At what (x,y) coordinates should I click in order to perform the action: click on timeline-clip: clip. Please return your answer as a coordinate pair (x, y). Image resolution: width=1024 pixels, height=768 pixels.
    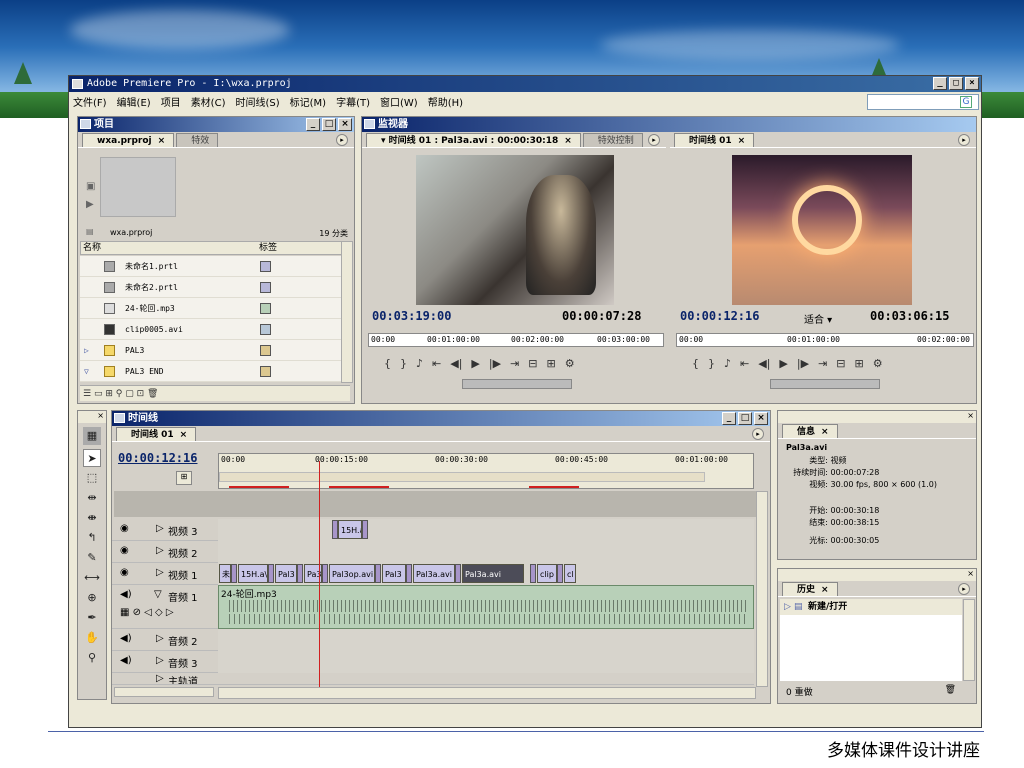
    Looking at the image, I should click on (547, 573).